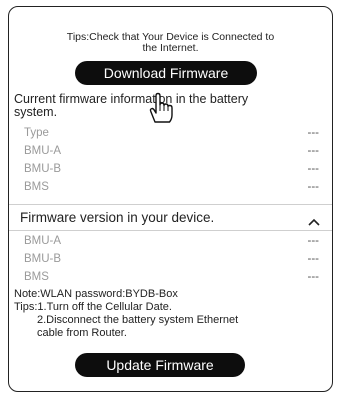 Image resolution: width=343 pixels, height=398 pixels. What do you see at coordinates (171, 261) in the screenshot?
I see `device-row-bmu-b: BMU-B ---` at bounding box center [171, 261].